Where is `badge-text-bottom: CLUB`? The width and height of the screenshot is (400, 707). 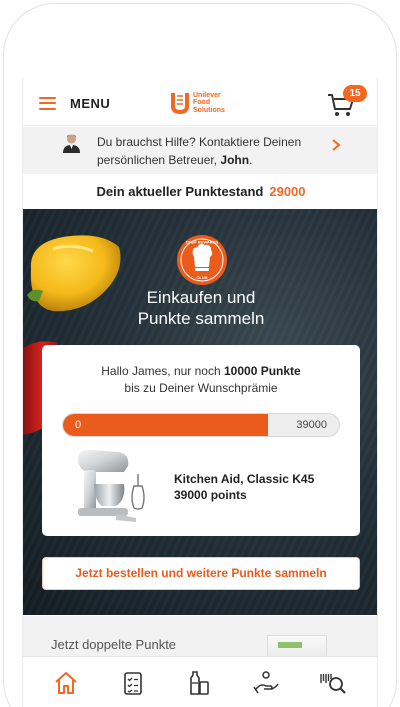
badge-text-bottom: CLUB is located at coordinates (201, 277).